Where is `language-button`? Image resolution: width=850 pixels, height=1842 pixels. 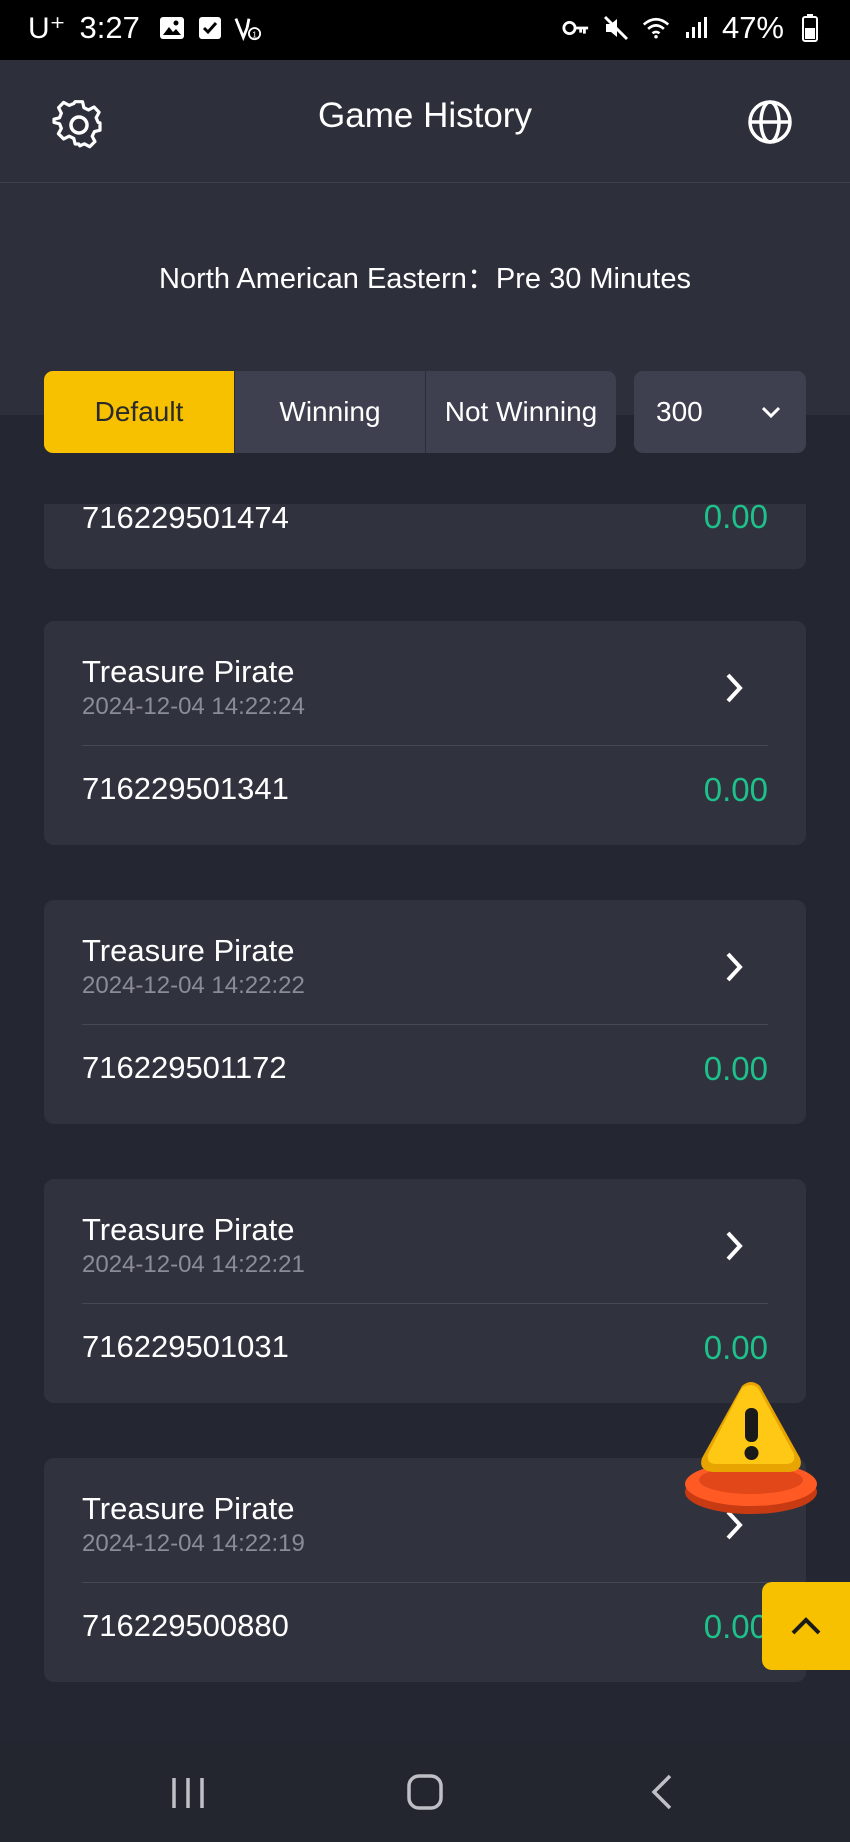
language-button is located at coordinates (770, 122).